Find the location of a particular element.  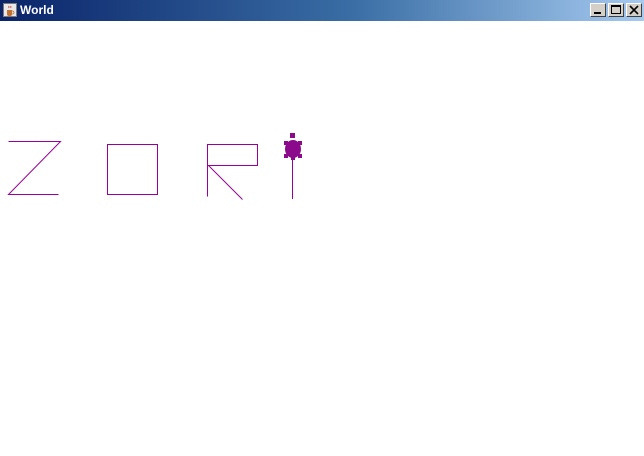

close-icon is located at coordinates (634, 10).